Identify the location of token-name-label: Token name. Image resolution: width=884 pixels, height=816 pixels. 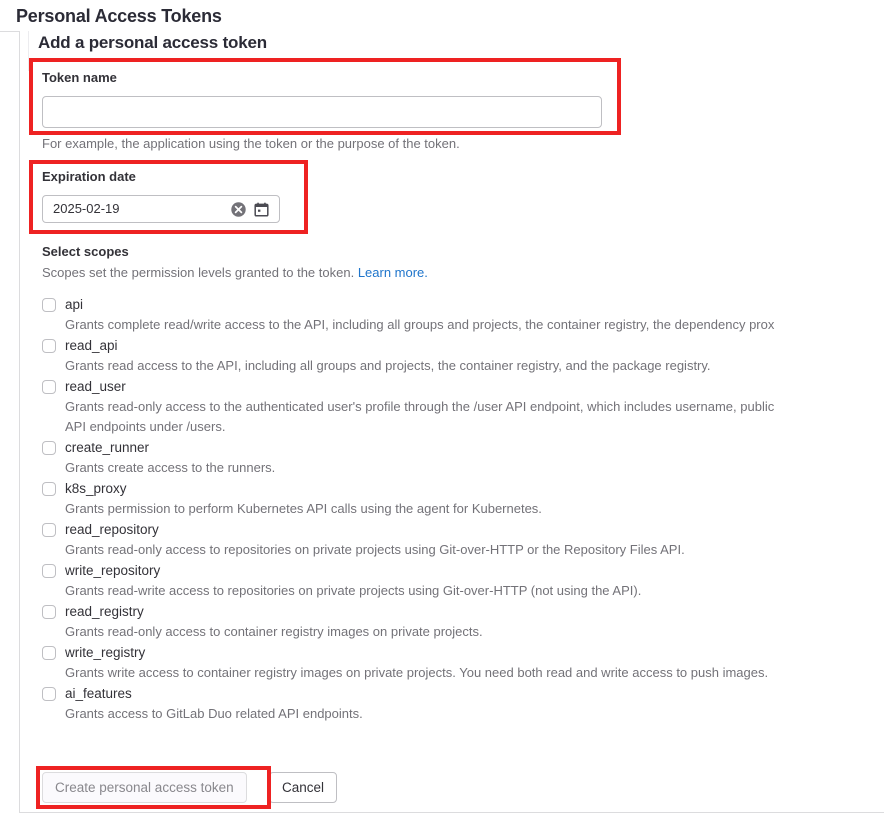
(79, 77).